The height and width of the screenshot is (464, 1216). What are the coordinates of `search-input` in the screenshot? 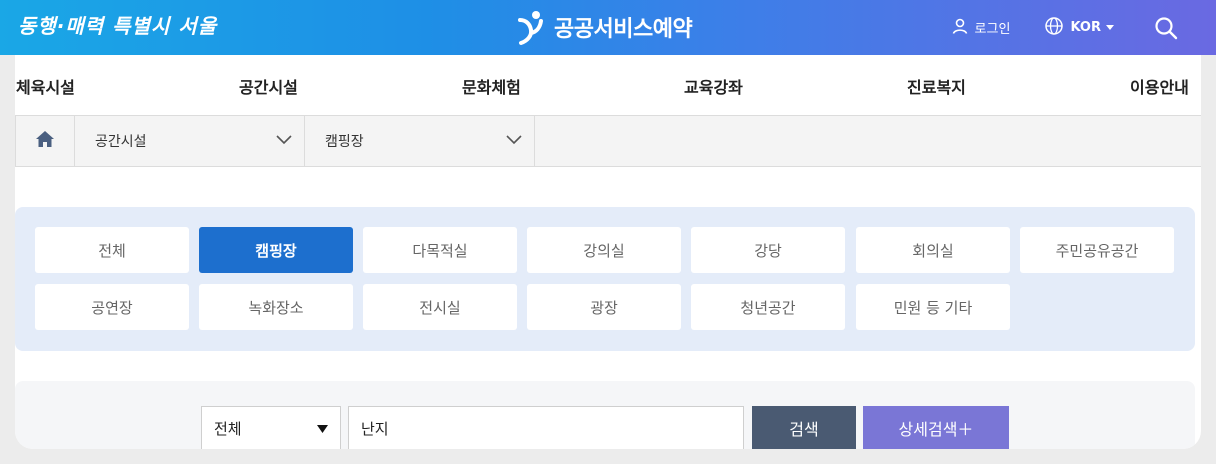 It's located at (546, 427).